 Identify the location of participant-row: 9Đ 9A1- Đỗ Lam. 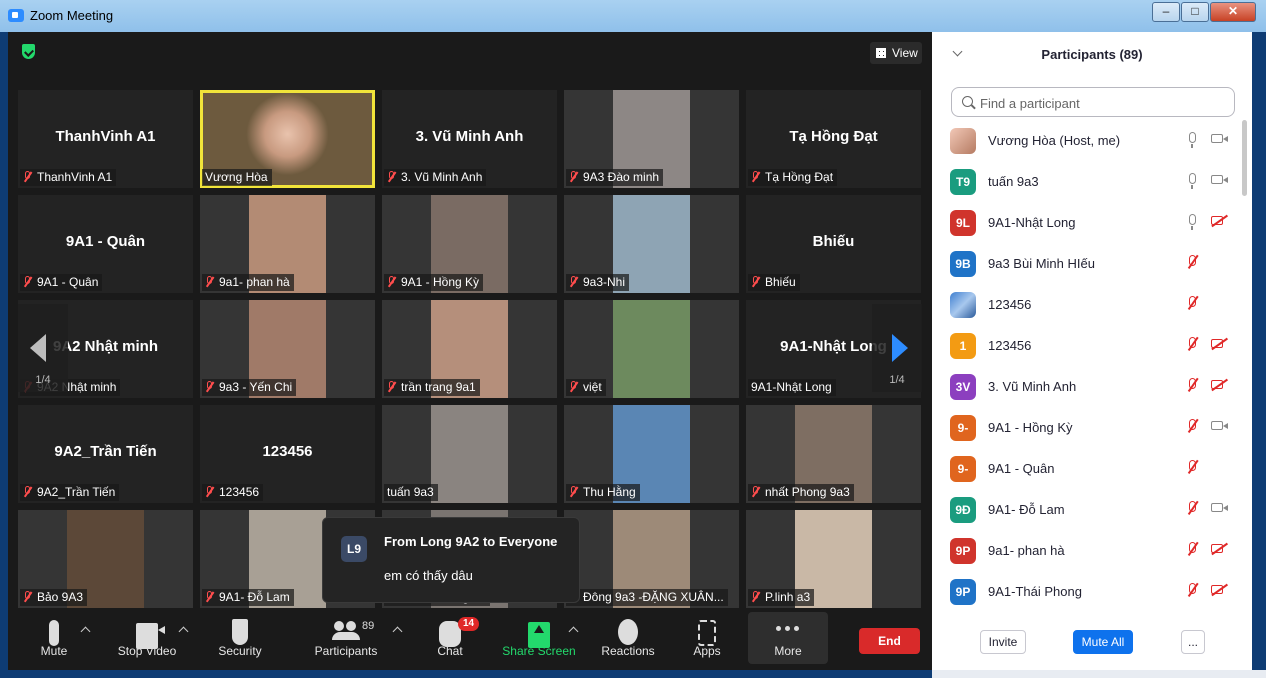
(1087, 509).